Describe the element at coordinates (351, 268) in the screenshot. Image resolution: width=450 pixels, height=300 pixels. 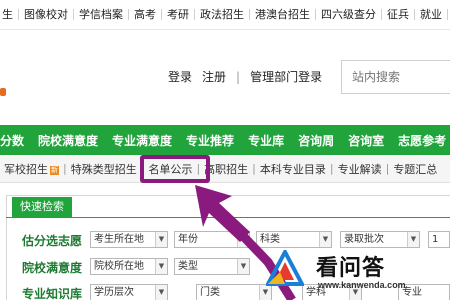
I see `watermark-title: 看问答` at that location.